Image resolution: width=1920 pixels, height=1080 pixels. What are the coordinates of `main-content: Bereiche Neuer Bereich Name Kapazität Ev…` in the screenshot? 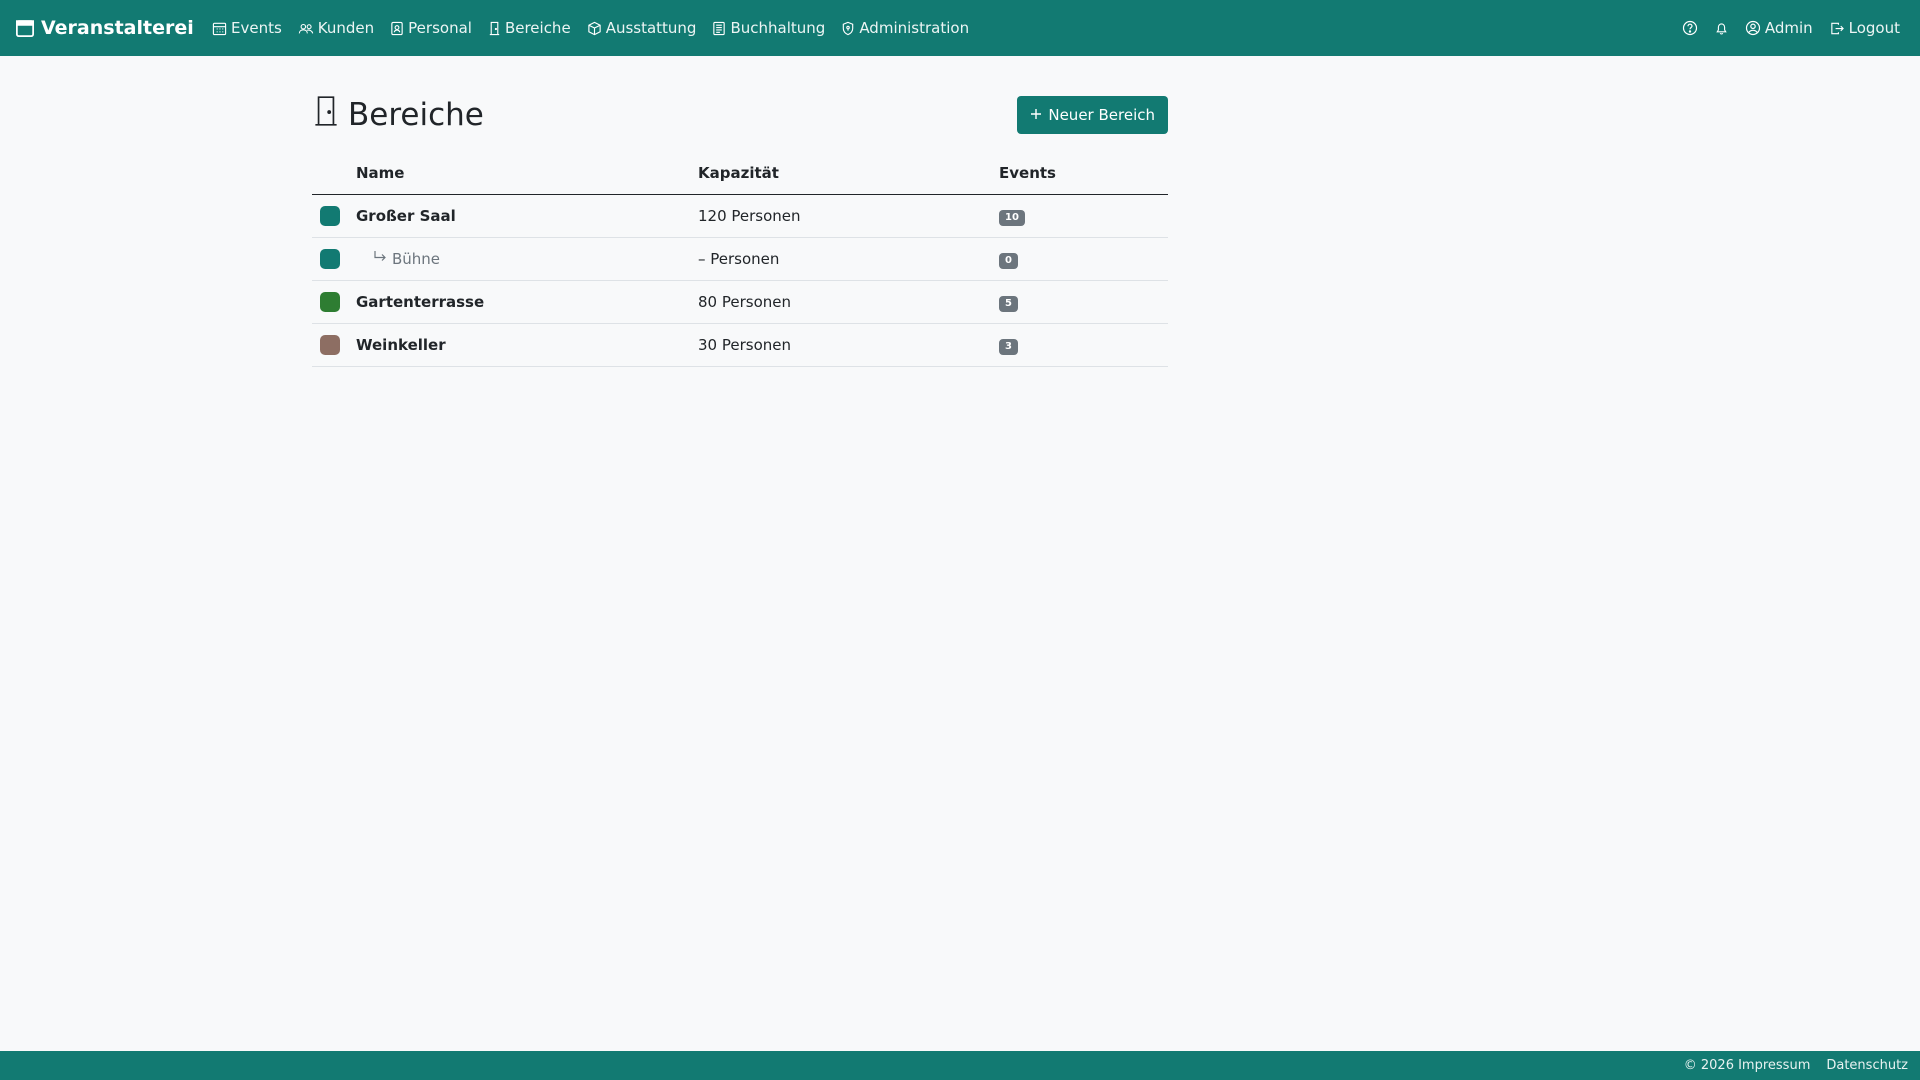 It's located at (740, 211).